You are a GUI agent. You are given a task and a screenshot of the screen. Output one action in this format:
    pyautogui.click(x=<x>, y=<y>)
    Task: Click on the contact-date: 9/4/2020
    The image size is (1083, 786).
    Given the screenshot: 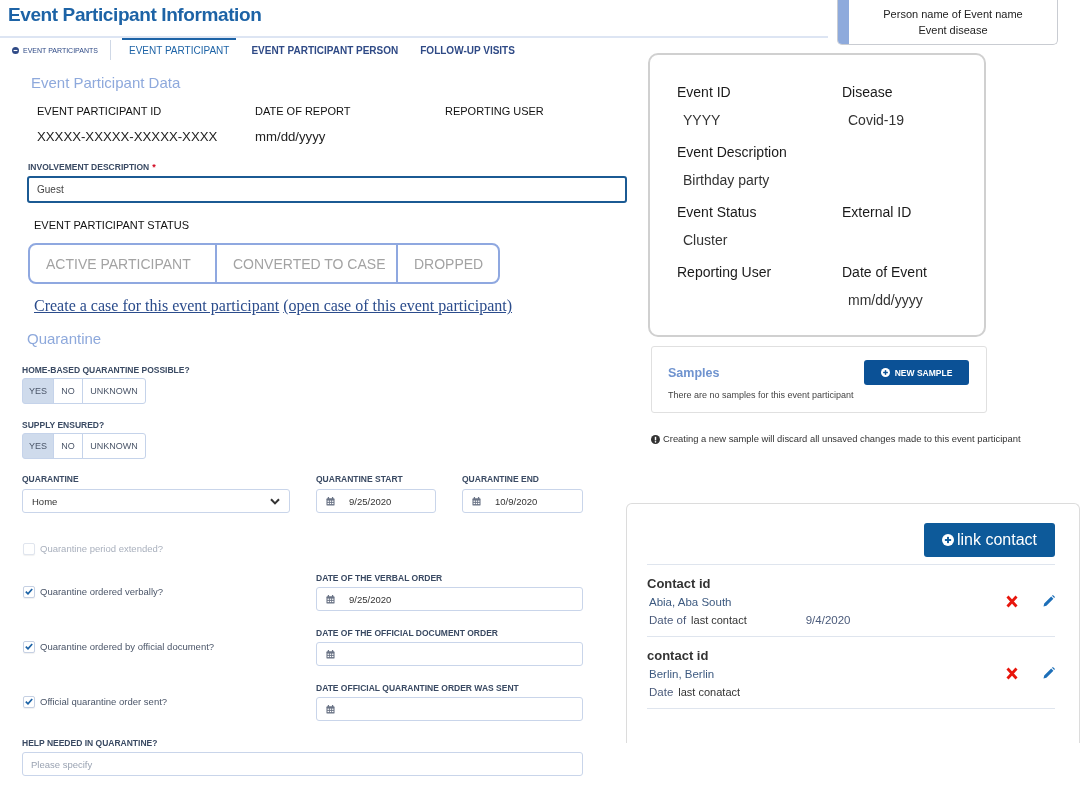 What is the action you would take?
    pyautogui.click(x=828, y=620)
    